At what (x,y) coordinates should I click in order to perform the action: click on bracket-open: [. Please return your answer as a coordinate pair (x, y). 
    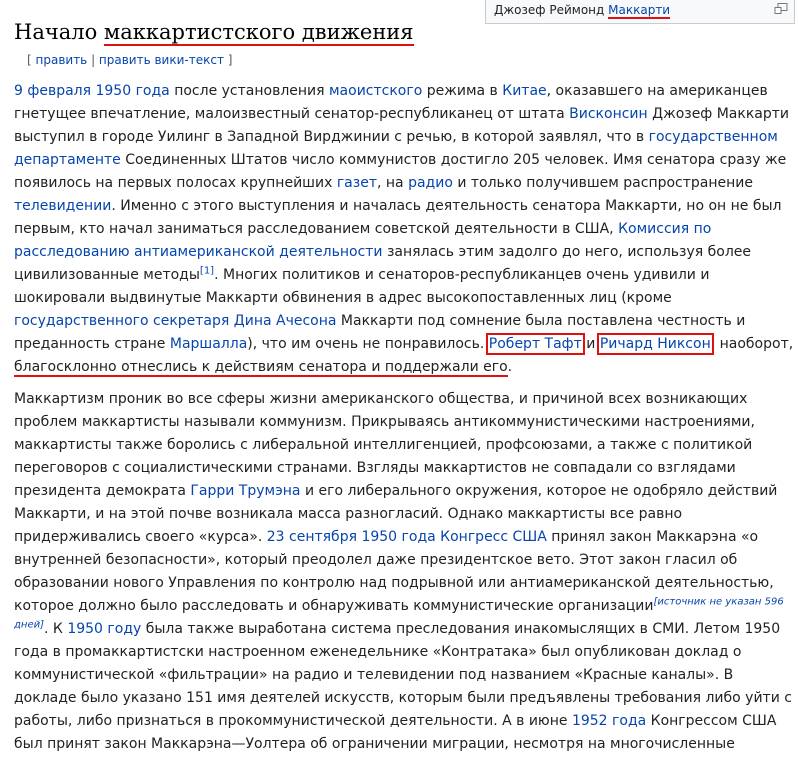
    Looking at the image, I should click on (31, 60).